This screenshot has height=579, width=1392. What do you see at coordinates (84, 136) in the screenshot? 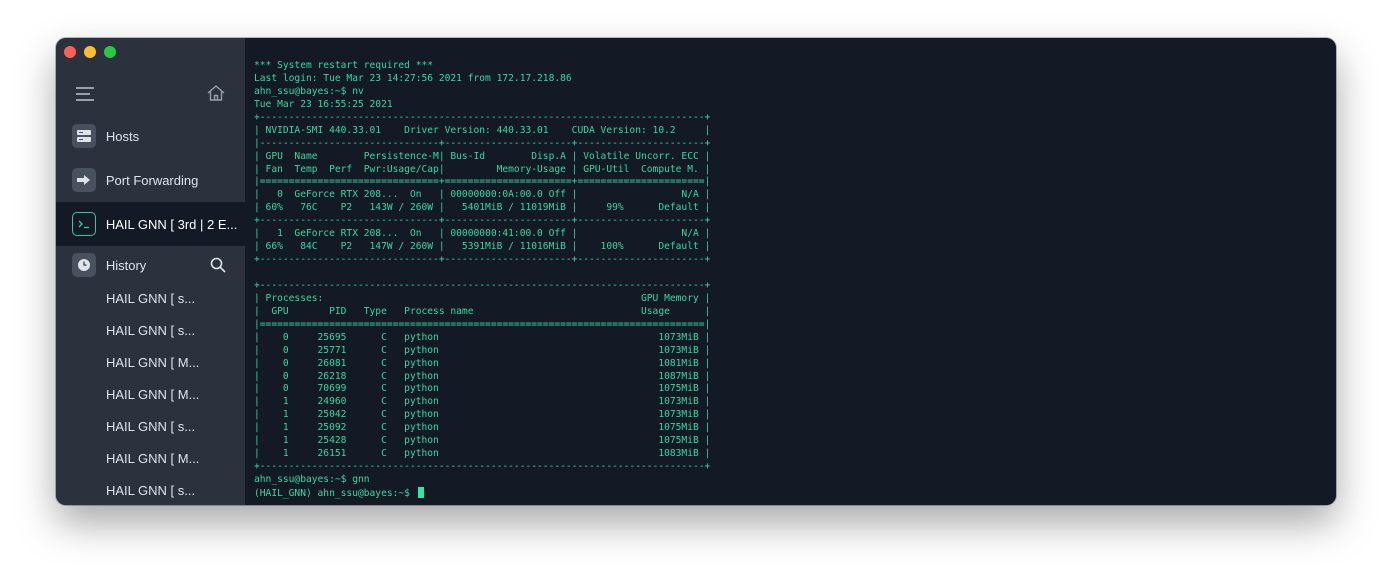
I see `hosts-icon` at bounding box center [84, 136].